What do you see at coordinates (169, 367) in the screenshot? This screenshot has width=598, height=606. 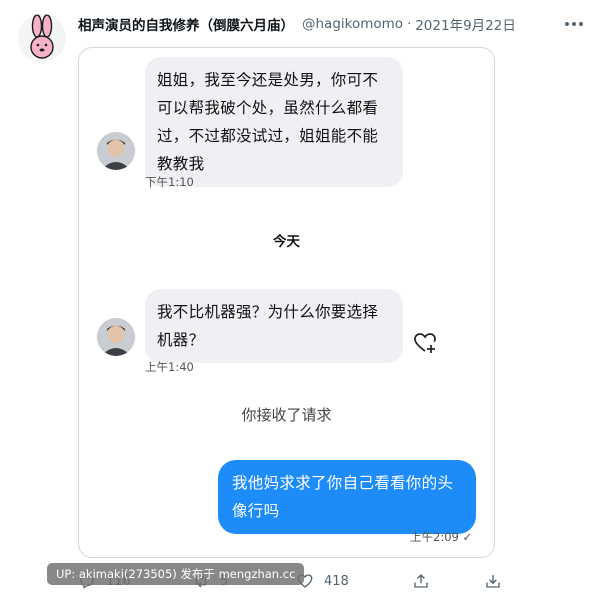 I see `message-time: 上午1:40` at bounding box center [169, 367].